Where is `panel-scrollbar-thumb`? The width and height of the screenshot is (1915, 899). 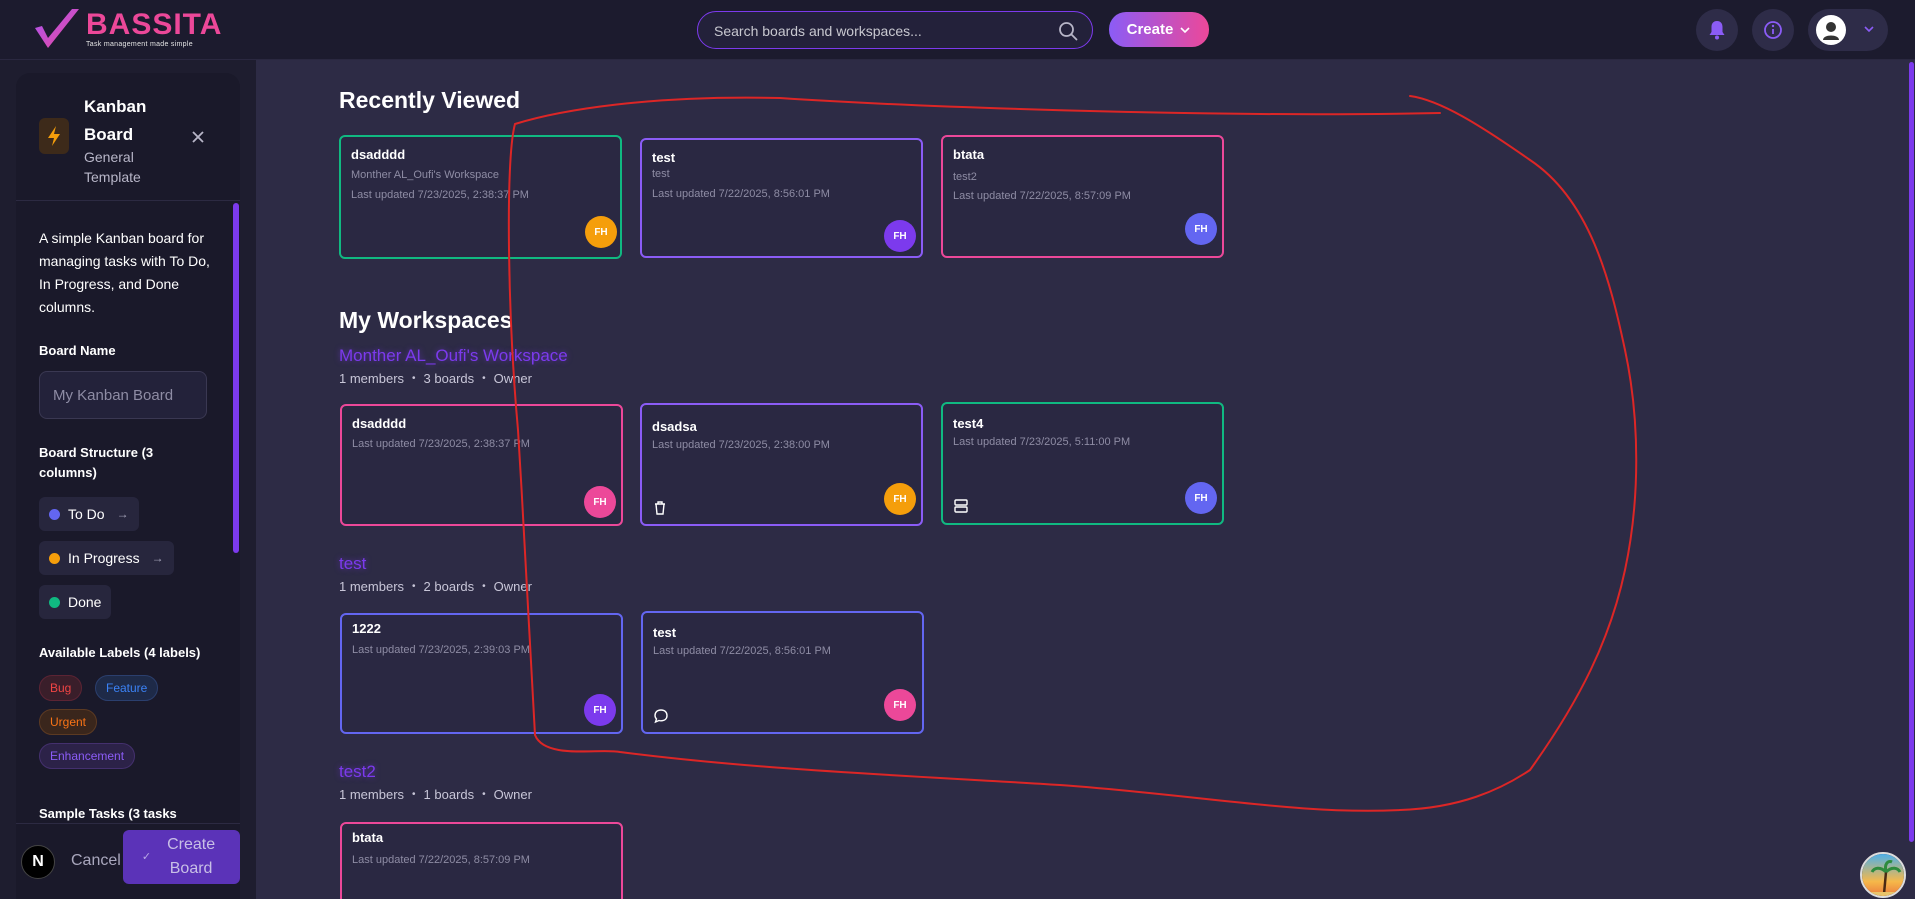
panel-scrollbar-thumb is located at coordinates (236, 378).